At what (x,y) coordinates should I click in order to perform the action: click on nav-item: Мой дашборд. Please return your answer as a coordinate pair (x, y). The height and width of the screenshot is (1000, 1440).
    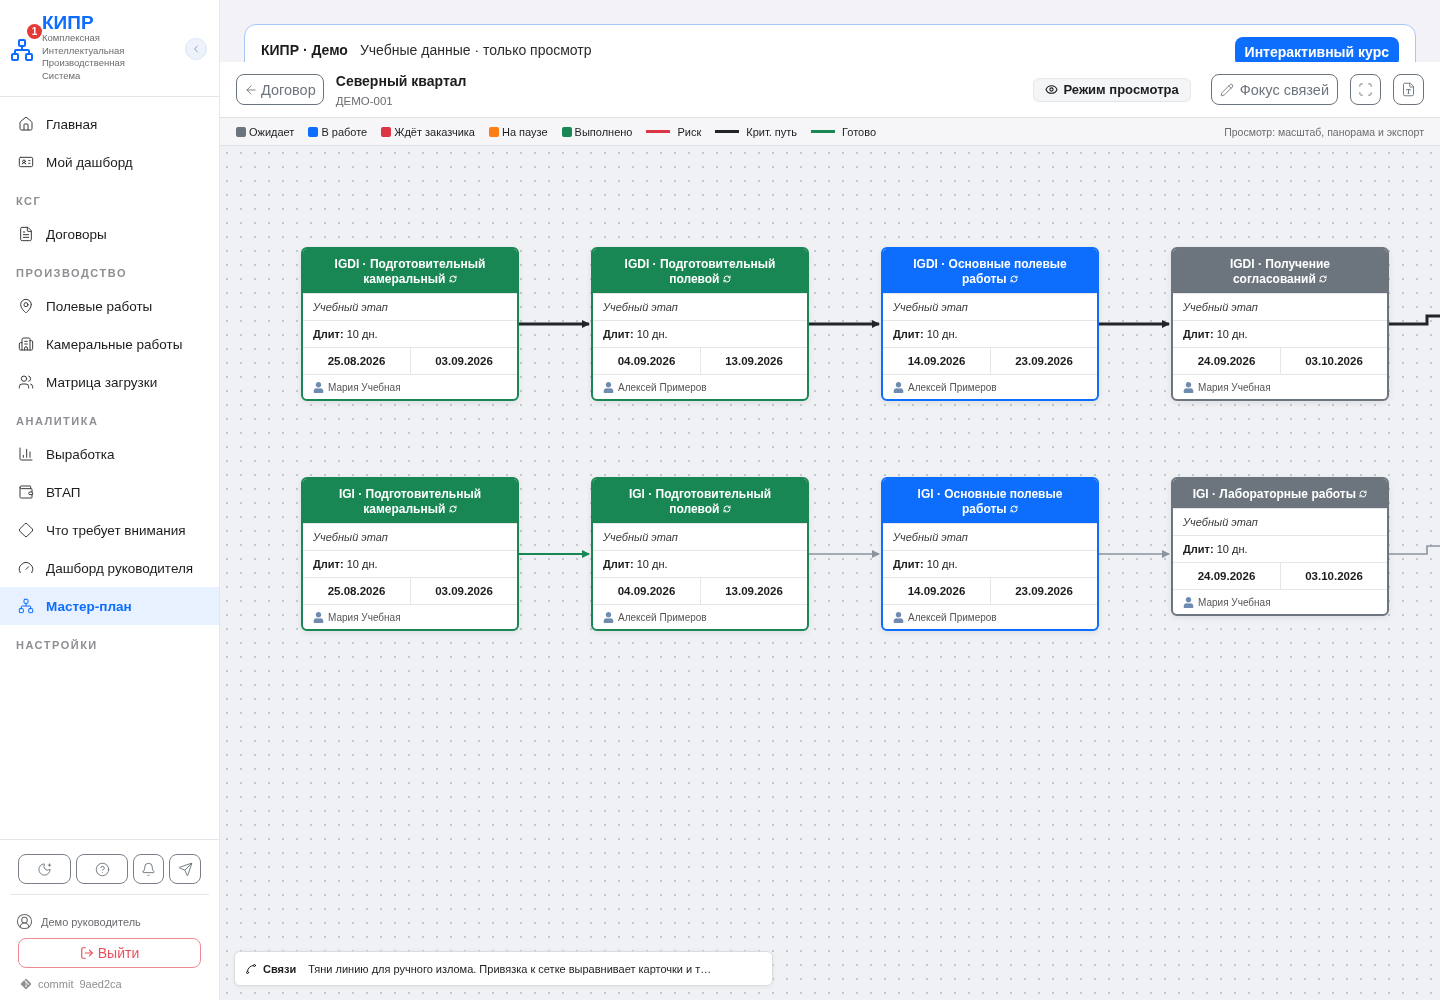
    Looking at the image, I should click on (109, 162).